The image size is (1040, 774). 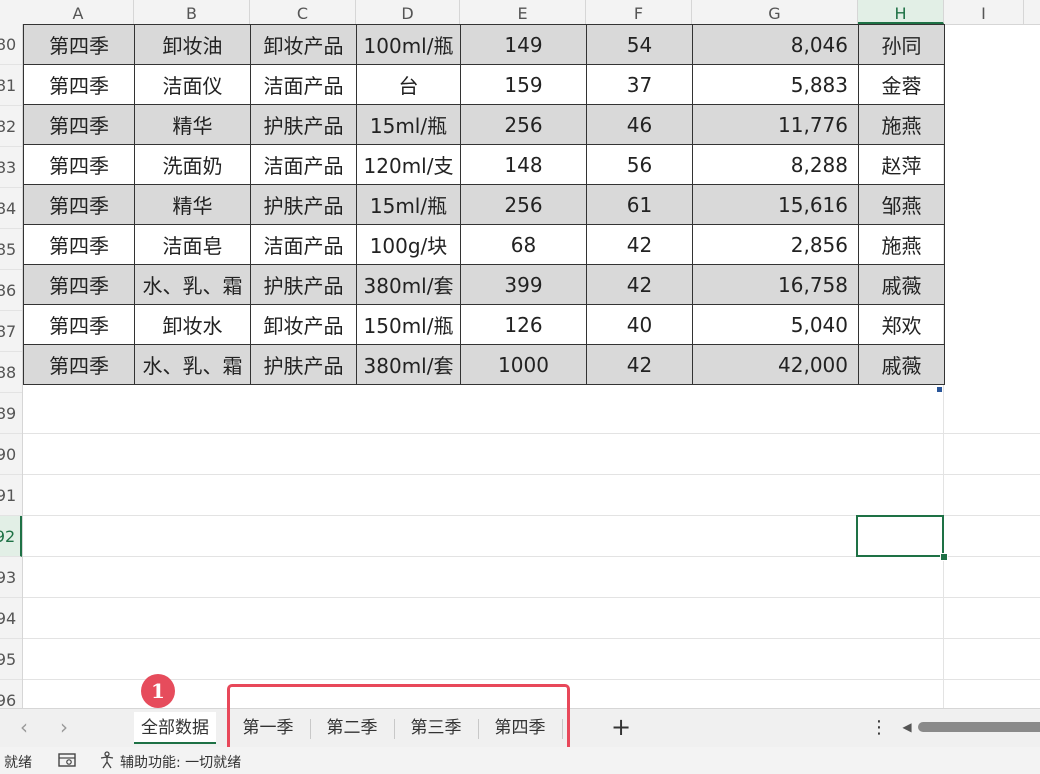 I want to click on cell-product: 洗面奶, so click(x=192, y=164).